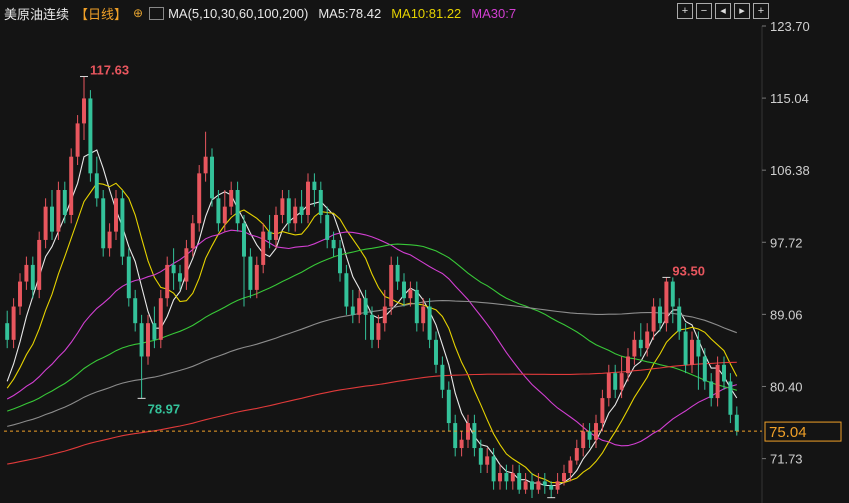 The image size is (849, 503). I want to click on y-tick-label: 123.70, so click(790, 26).